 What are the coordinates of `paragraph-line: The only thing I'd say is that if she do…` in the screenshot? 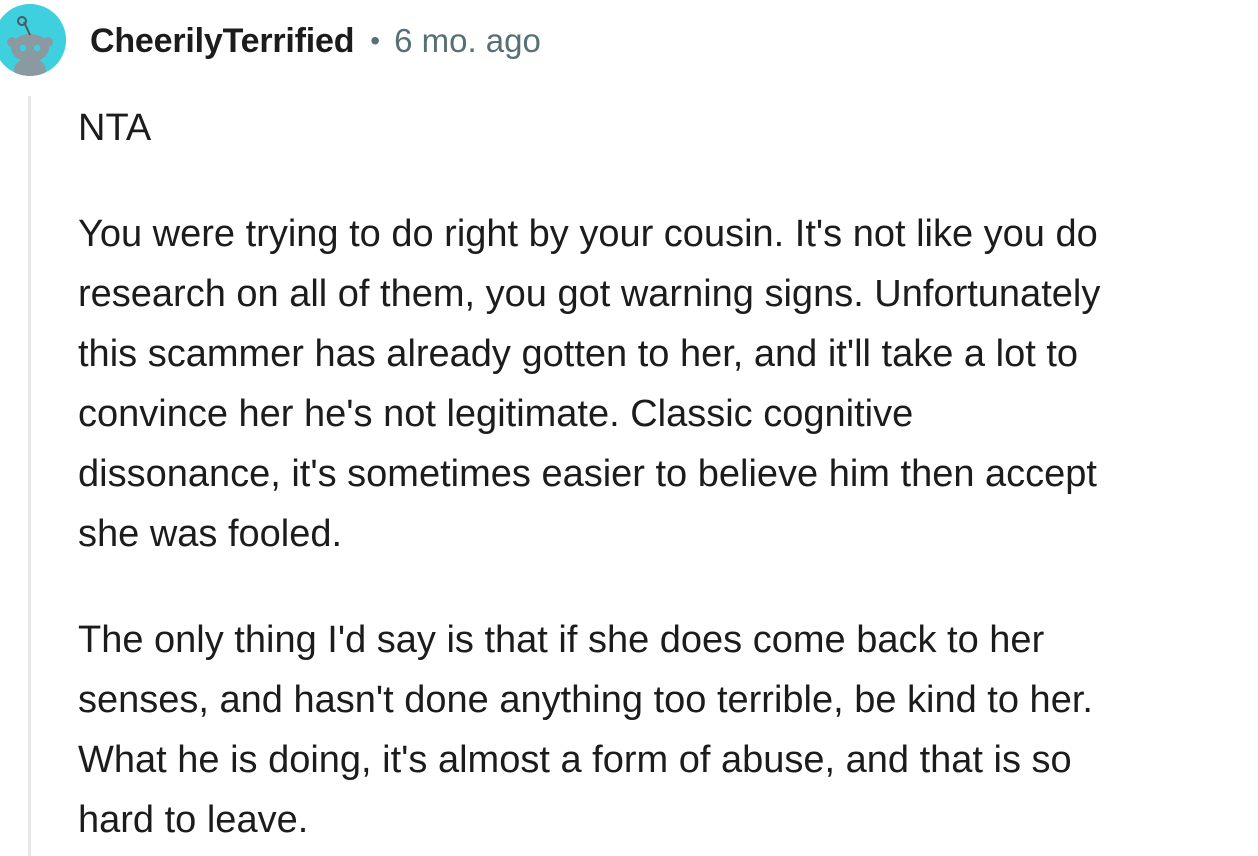 It's located at (561, 640).